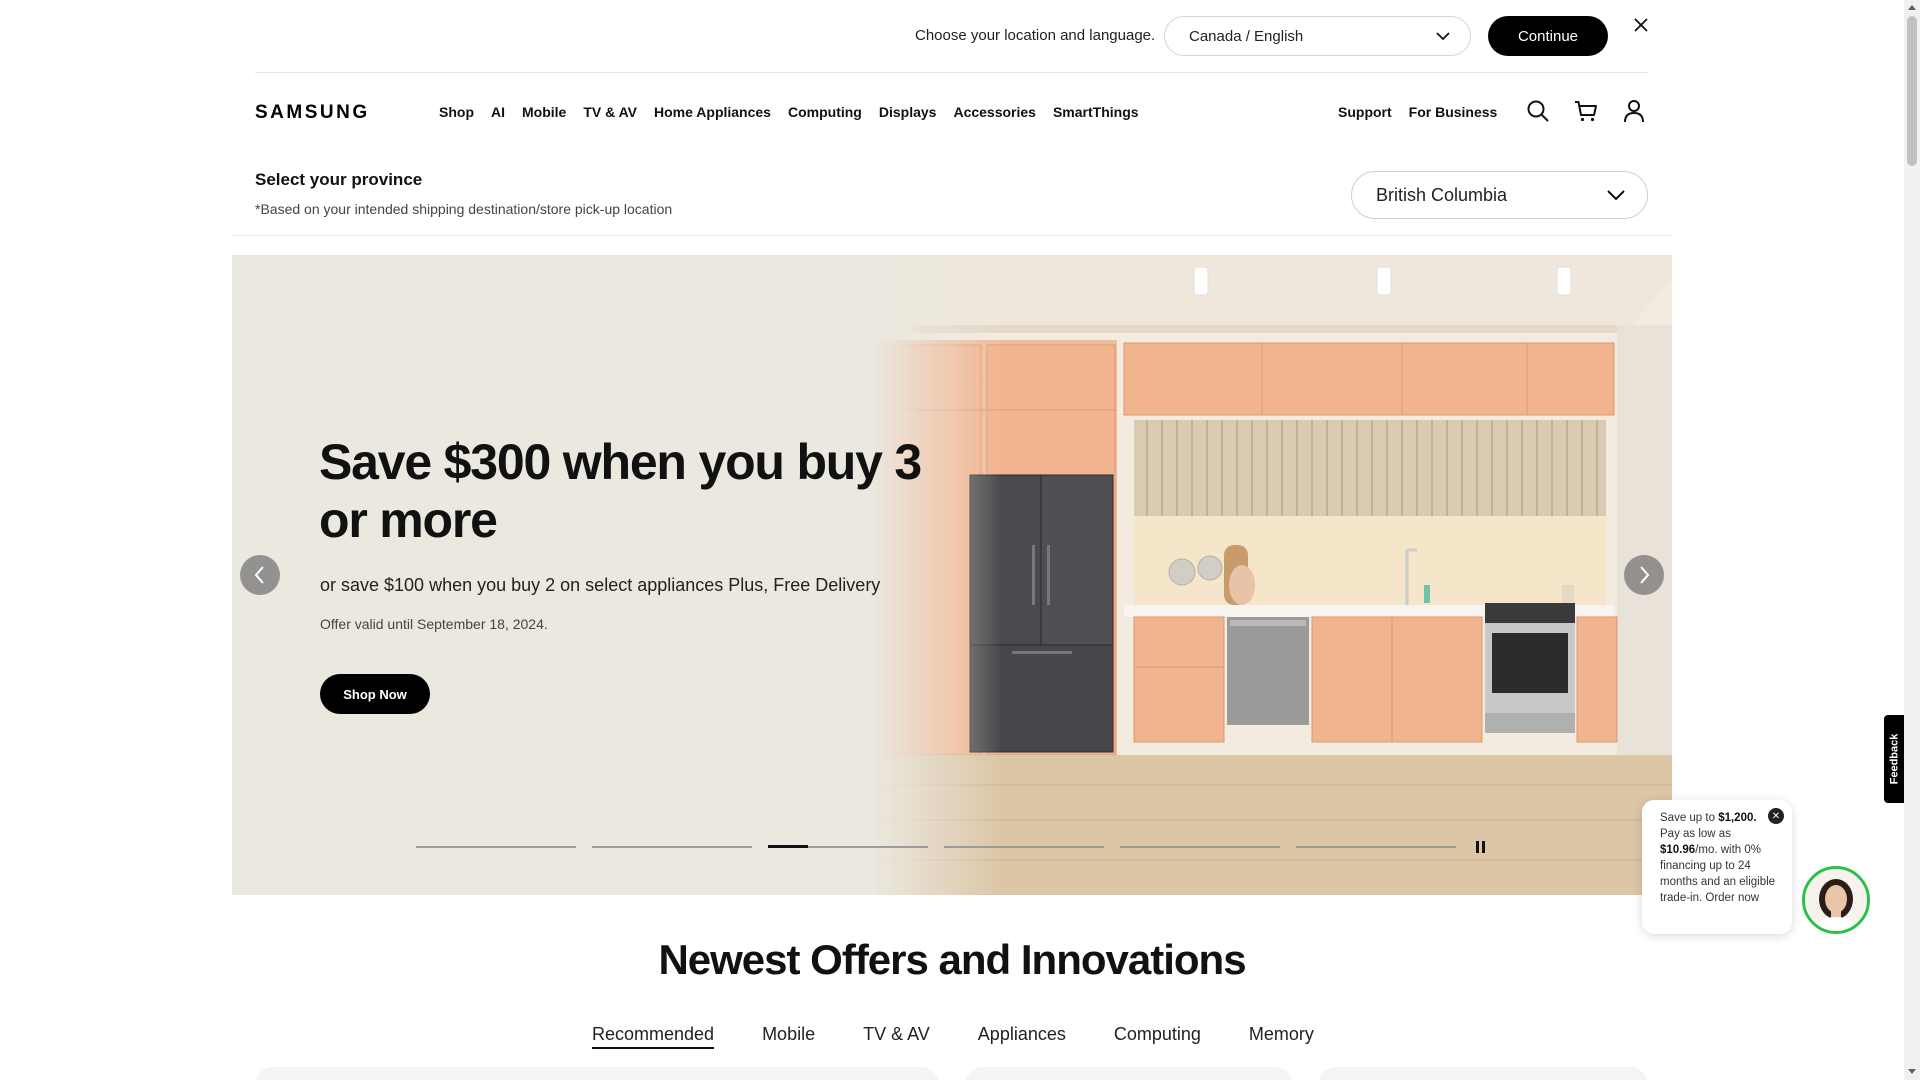  Describe the element at coordinates (653, 1036) in the screenshot. I see `tab-recommended: Recommended` at that location.